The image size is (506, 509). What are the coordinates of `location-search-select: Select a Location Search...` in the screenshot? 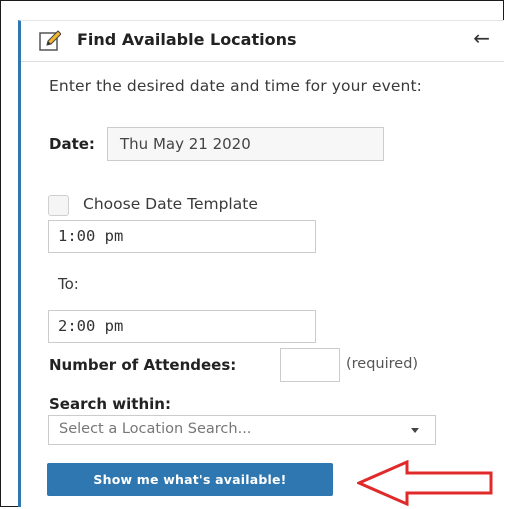 It's located at (242, 430).